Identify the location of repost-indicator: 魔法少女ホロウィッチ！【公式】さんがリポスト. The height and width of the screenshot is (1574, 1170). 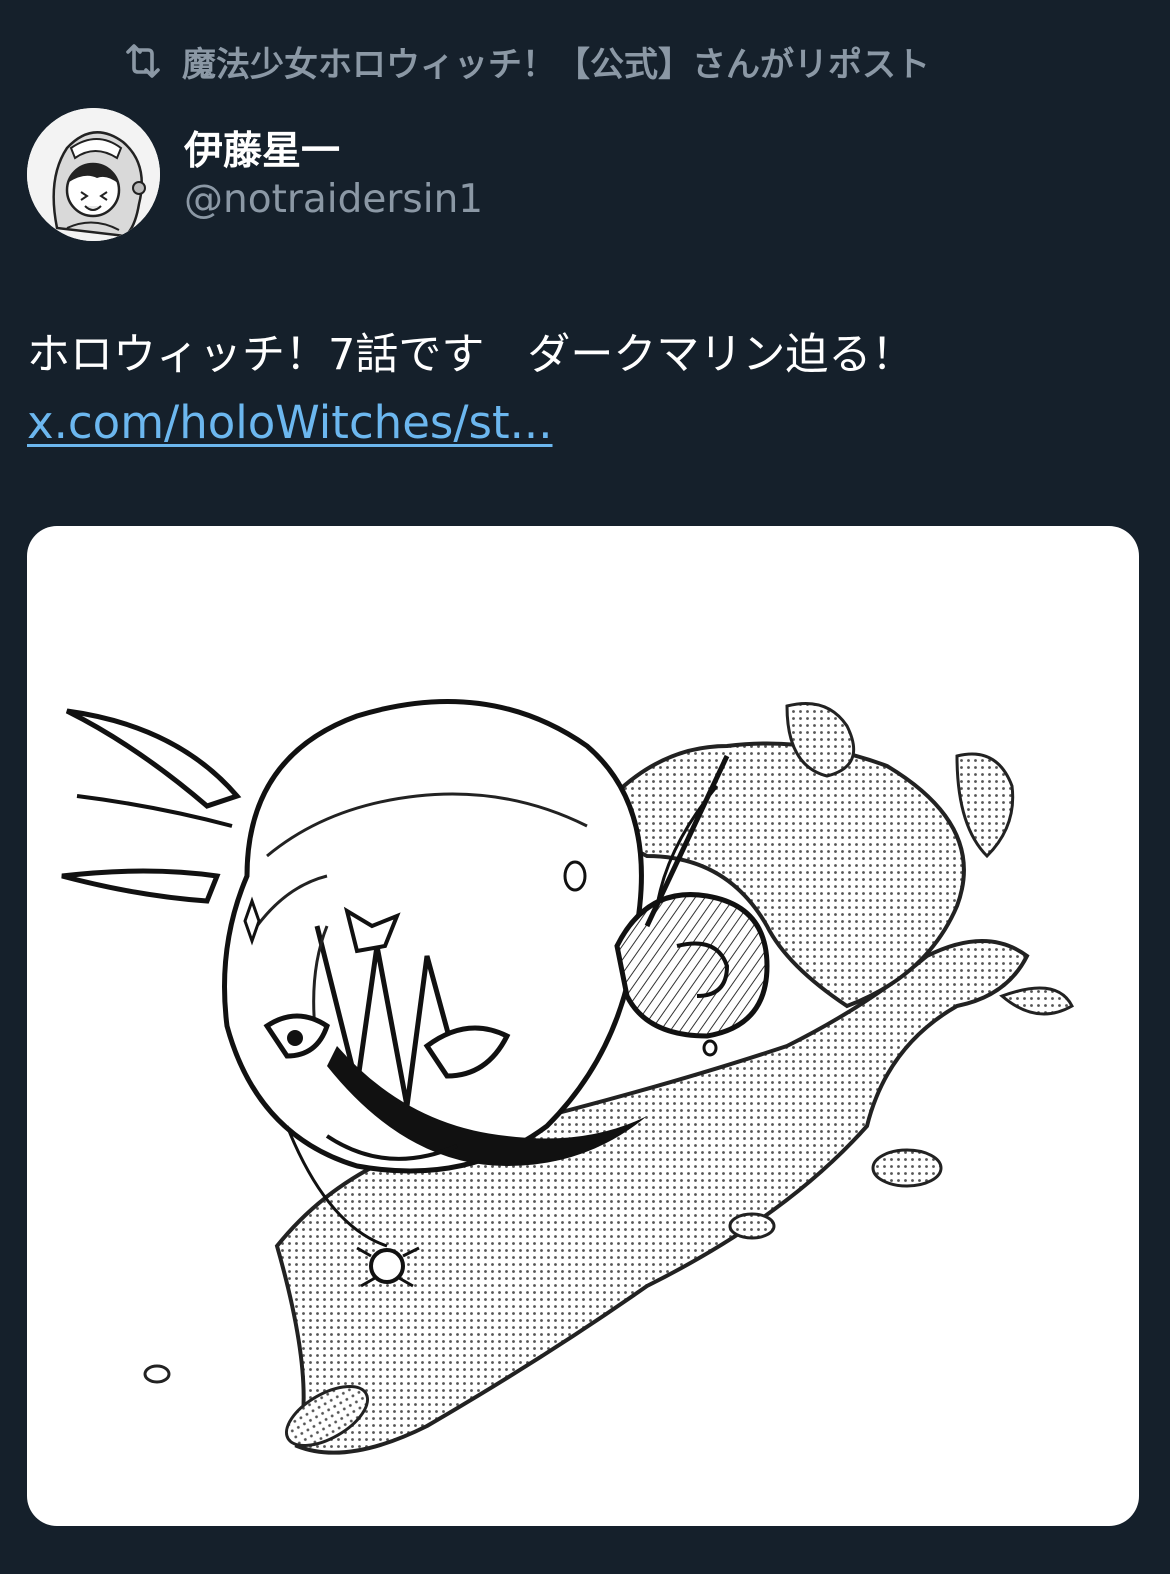
(525, 61).